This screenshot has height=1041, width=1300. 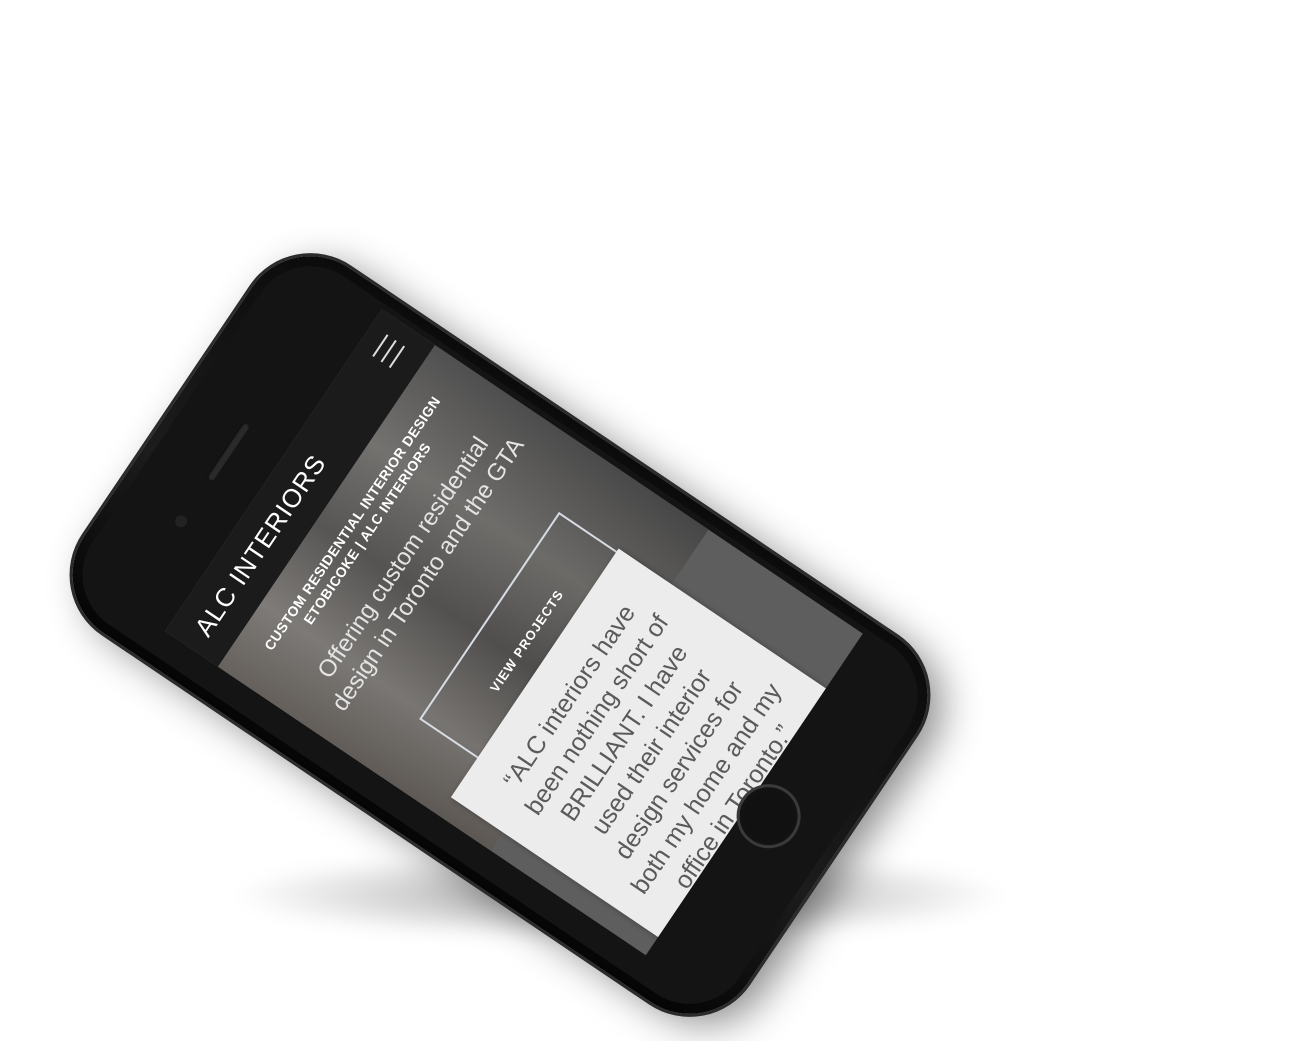 What do you see at coordinates (228, 452) in the screenshot?
I see `earpiece-speaker` at bounding box center [228, 452].